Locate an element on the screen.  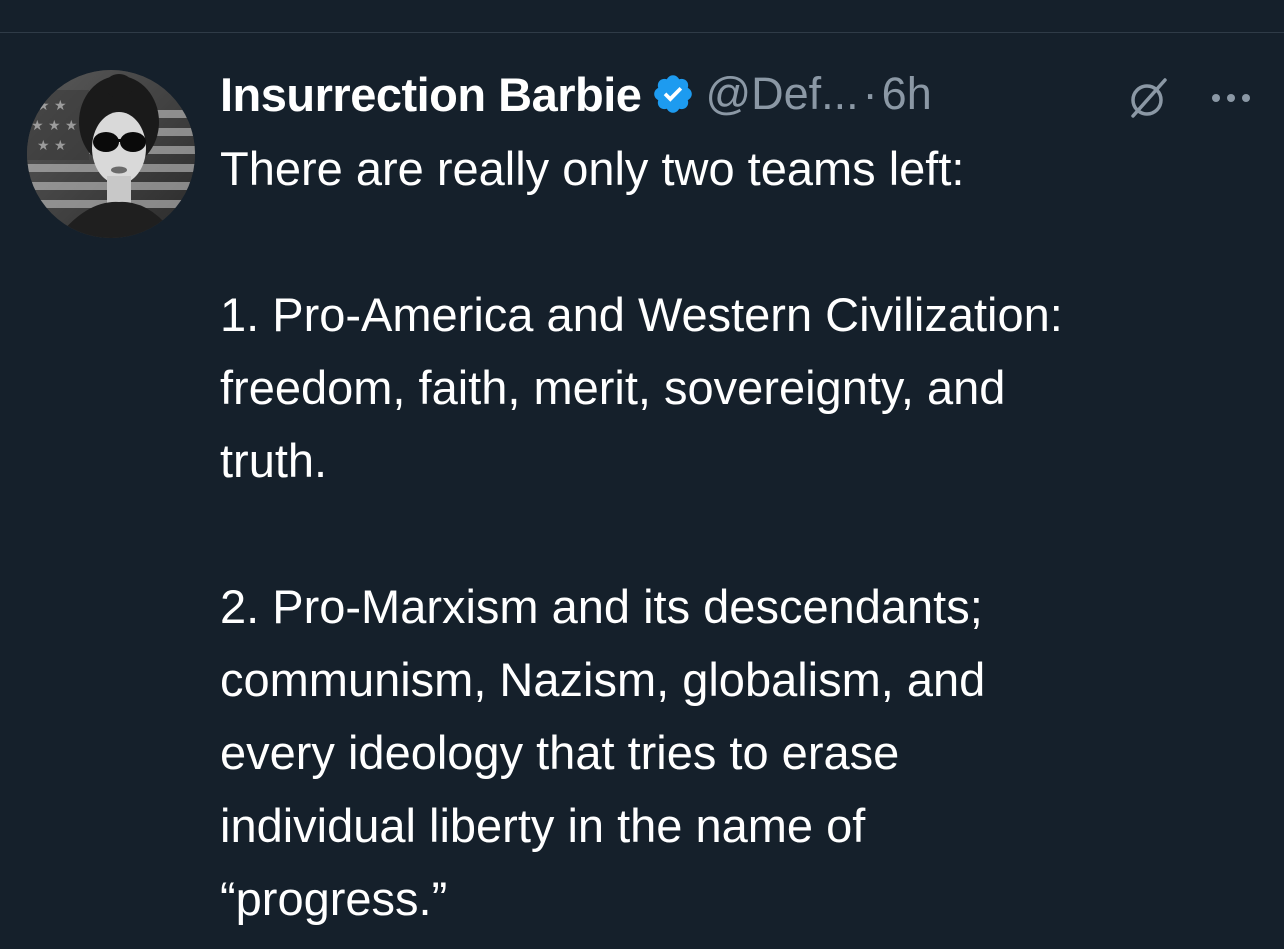
tweet-line: 1. Pro-America and Western Civilization: is located at coordinates (641, 314).